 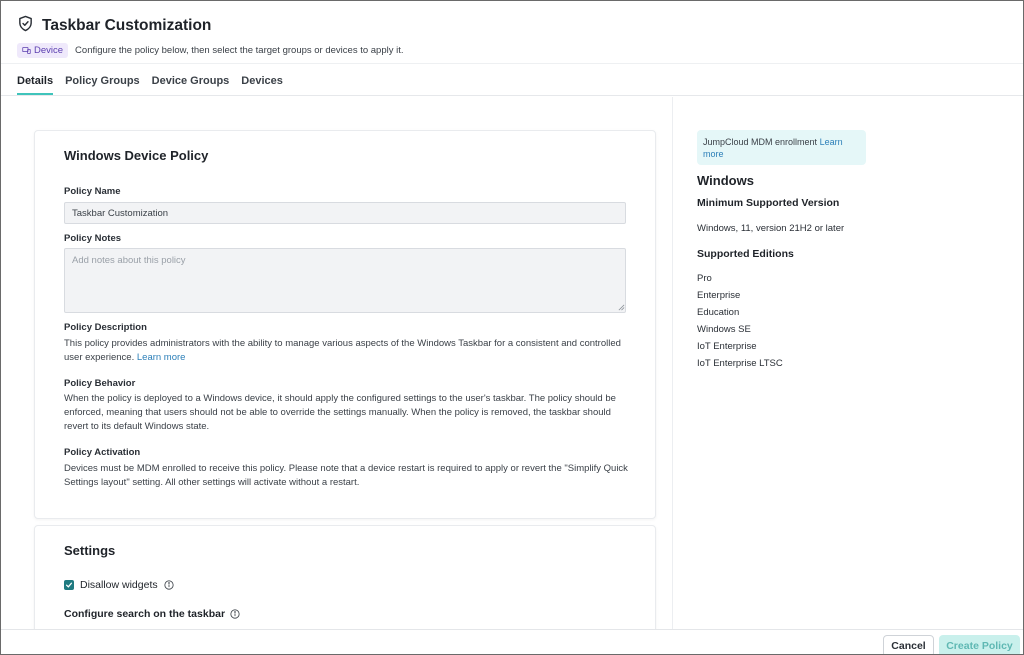 What do you see at coordinates (102, 85) in the screenshot?
I see `tab-policy-groups: Policy Groups` at bounding box center [102, 85].